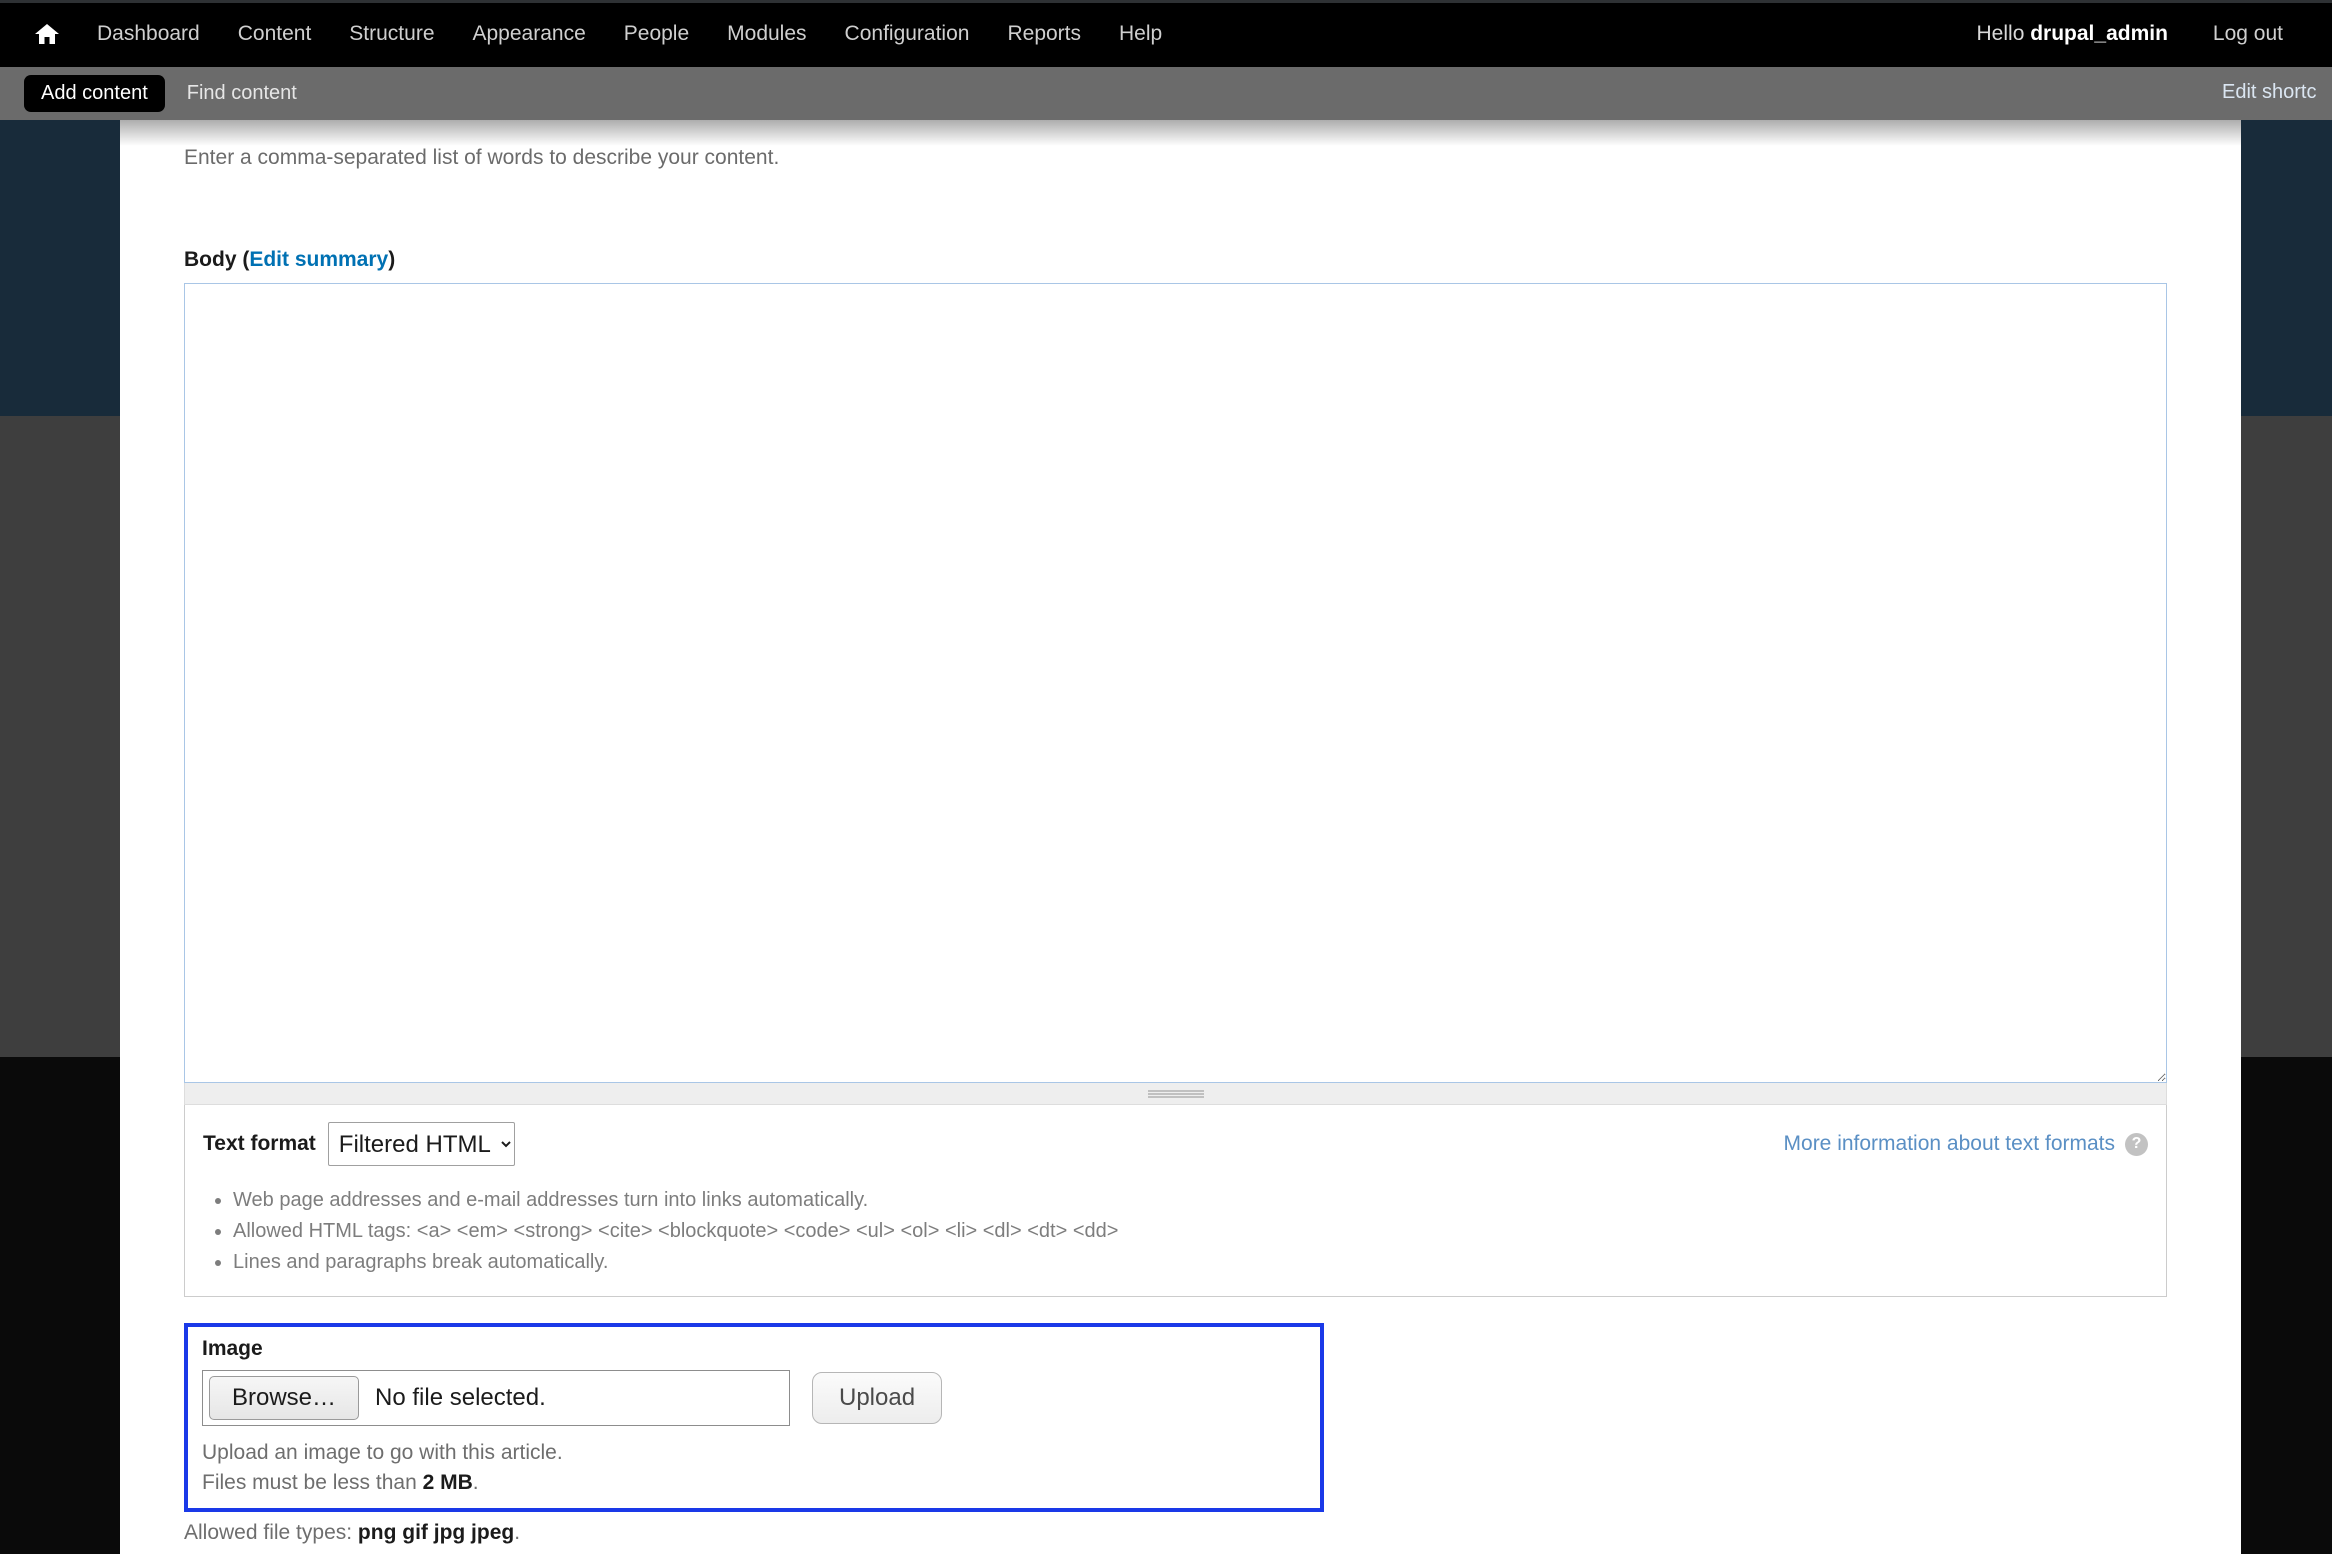 This screenshot has width=2332, height=1554. Describe the element at coordinates (53, 33) in the screenshot. I see `home-icon` at that location.